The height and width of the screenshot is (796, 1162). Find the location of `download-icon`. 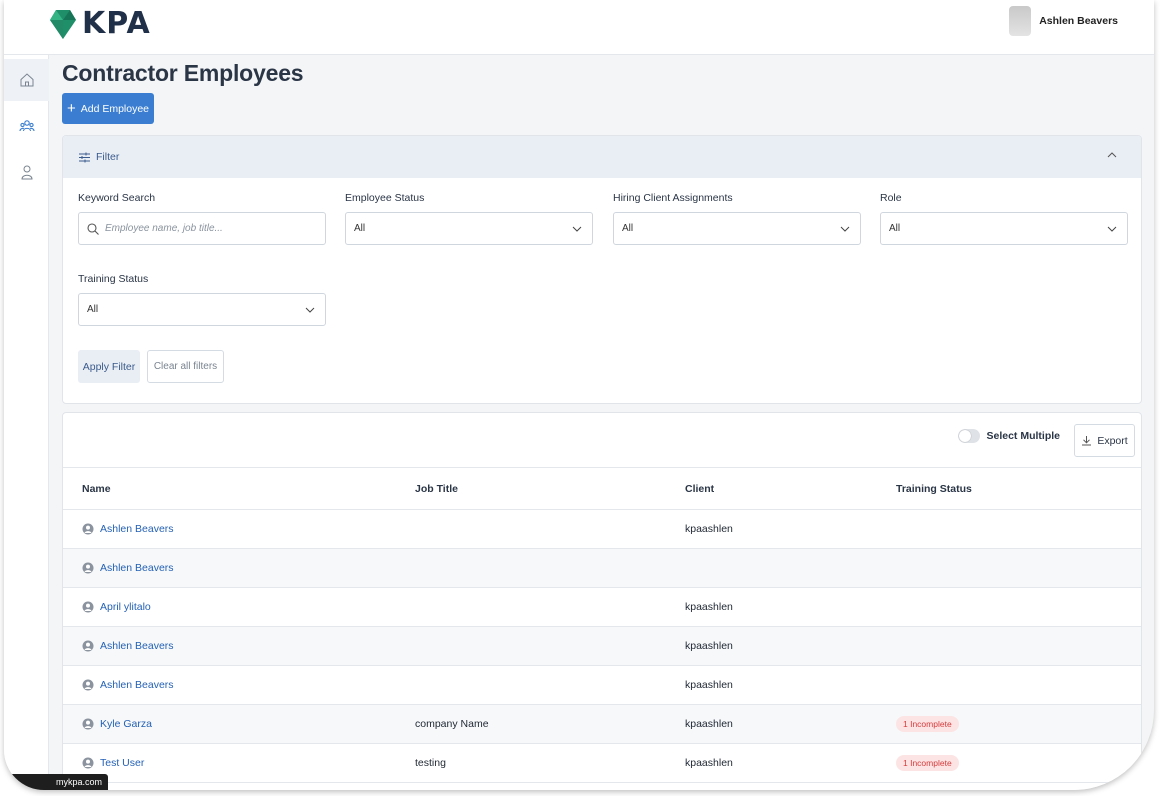

download-icon is located at coordinates (1087, 441).